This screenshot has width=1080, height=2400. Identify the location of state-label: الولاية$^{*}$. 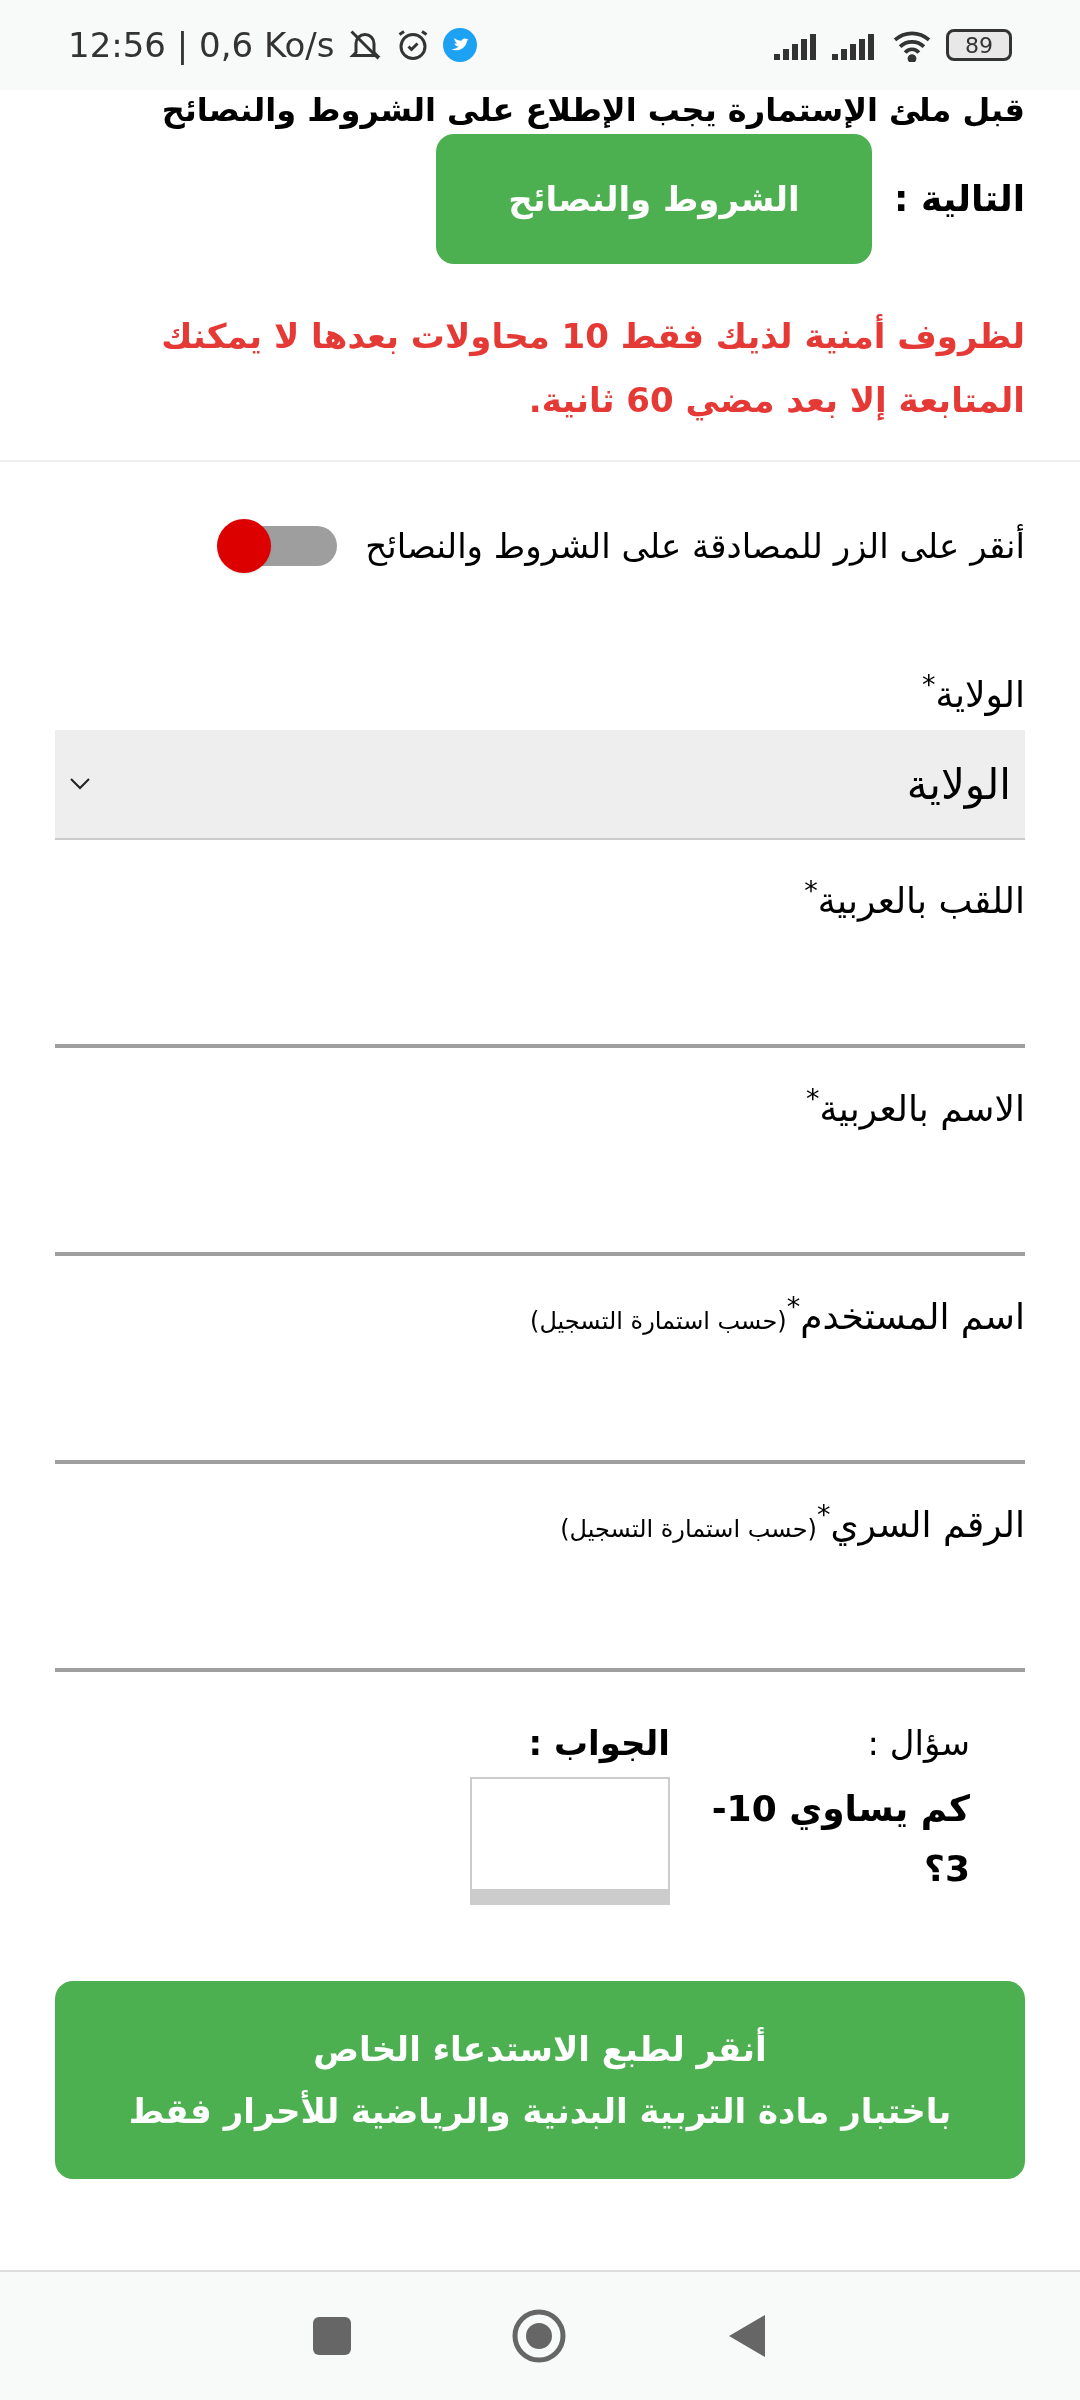
(973, 693).